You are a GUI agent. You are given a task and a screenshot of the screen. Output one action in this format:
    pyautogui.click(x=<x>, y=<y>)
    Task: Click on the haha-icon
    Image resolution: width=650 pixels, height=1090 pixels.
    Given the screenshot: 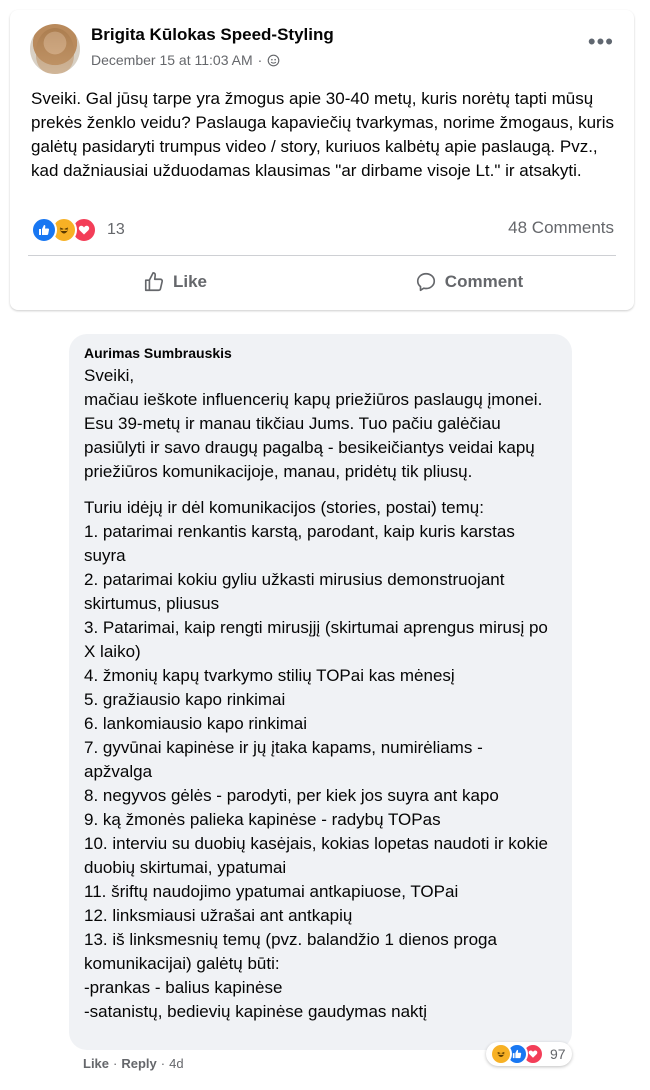 What is the action you would take?
    pyautogui.click(x=501, y=1054)
    